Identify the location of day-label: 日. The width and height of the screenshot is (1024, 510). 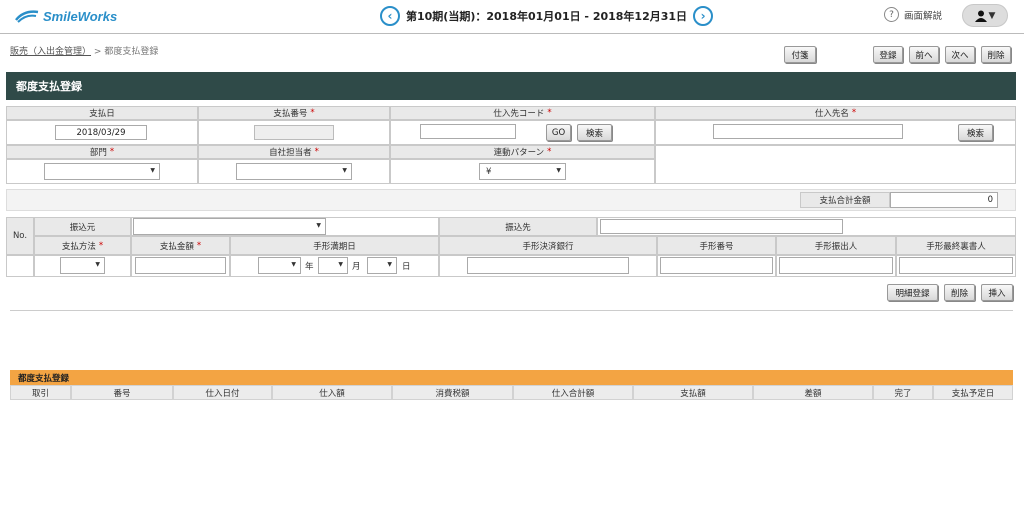
(406, 267).